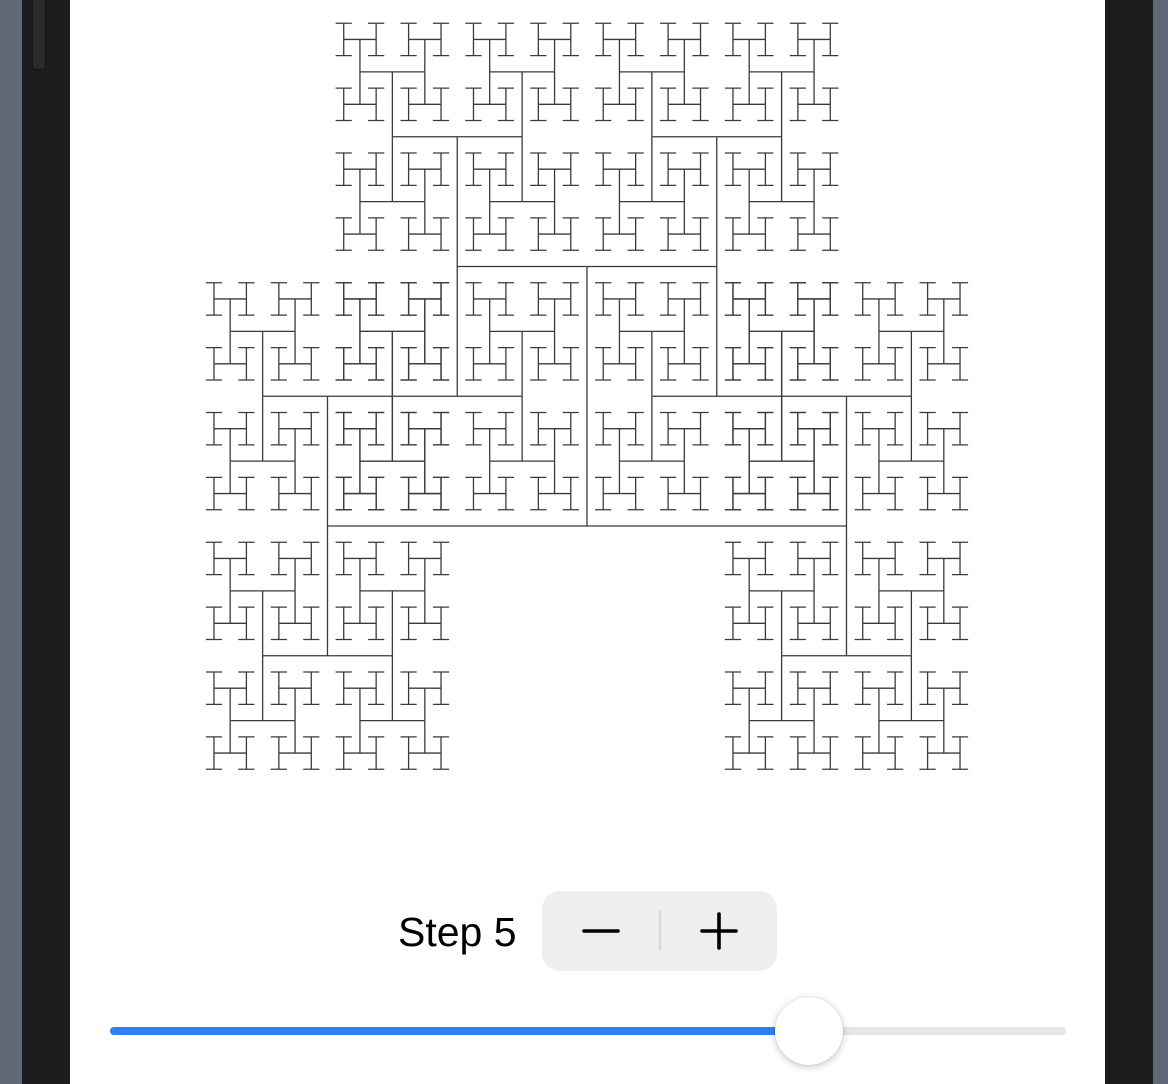 Image resolution: width=1168 pixels, height=1084 pixels. Describe the element at coordinates (39, 35) in the screenshot. I see `device-side-button` at that location.